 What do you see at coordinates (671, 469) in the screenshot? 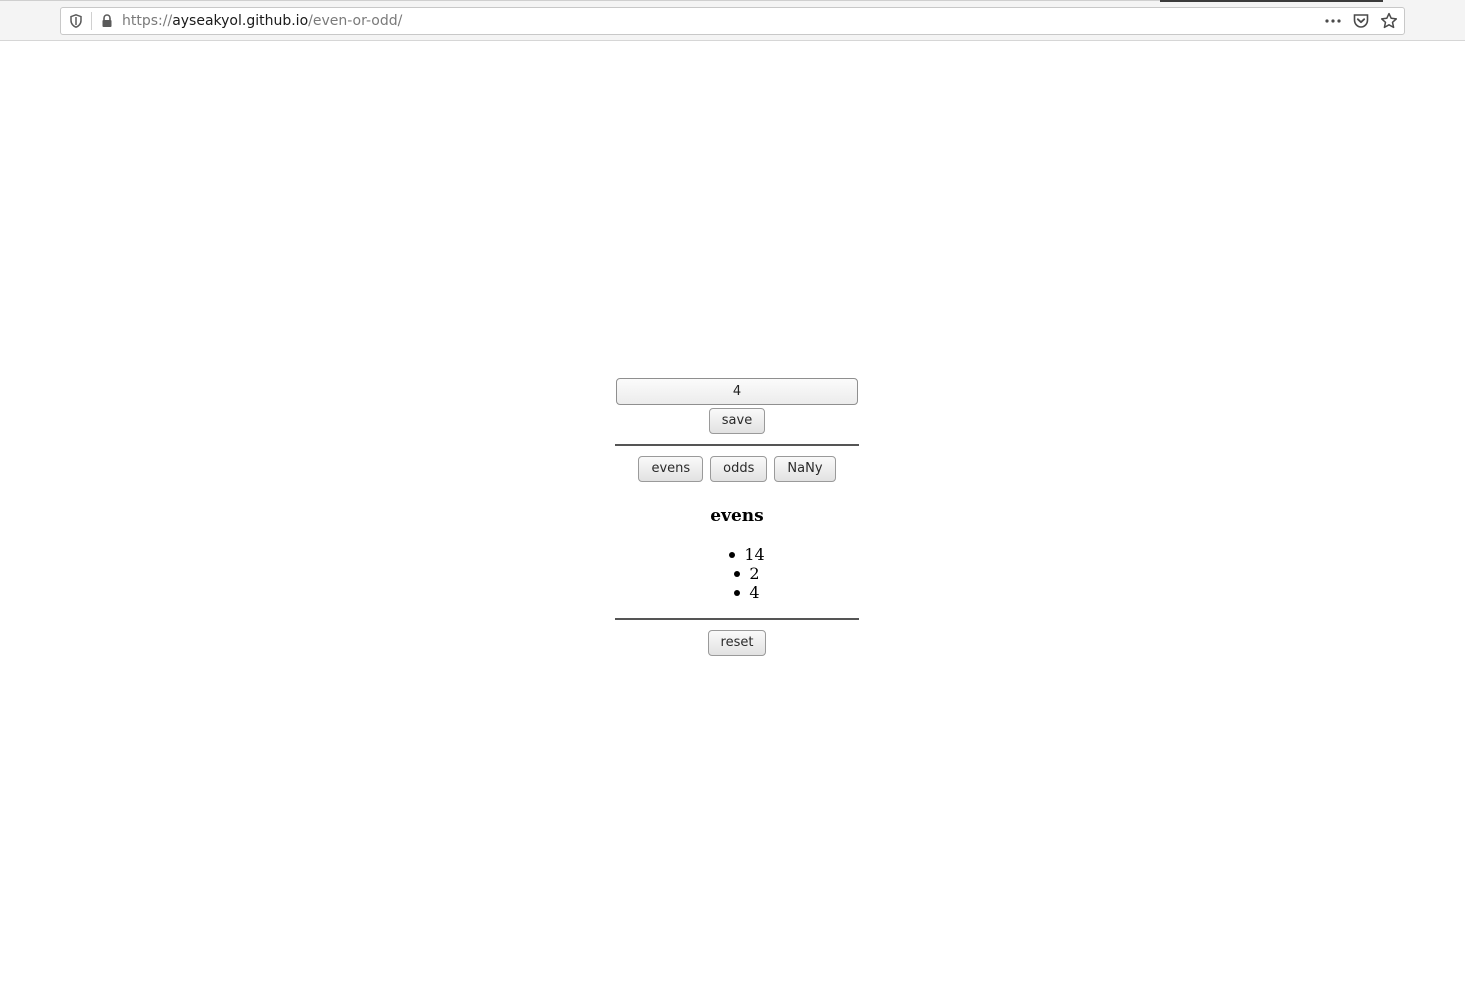
I see `evens-button: evens` at bounding box center [671, 469].